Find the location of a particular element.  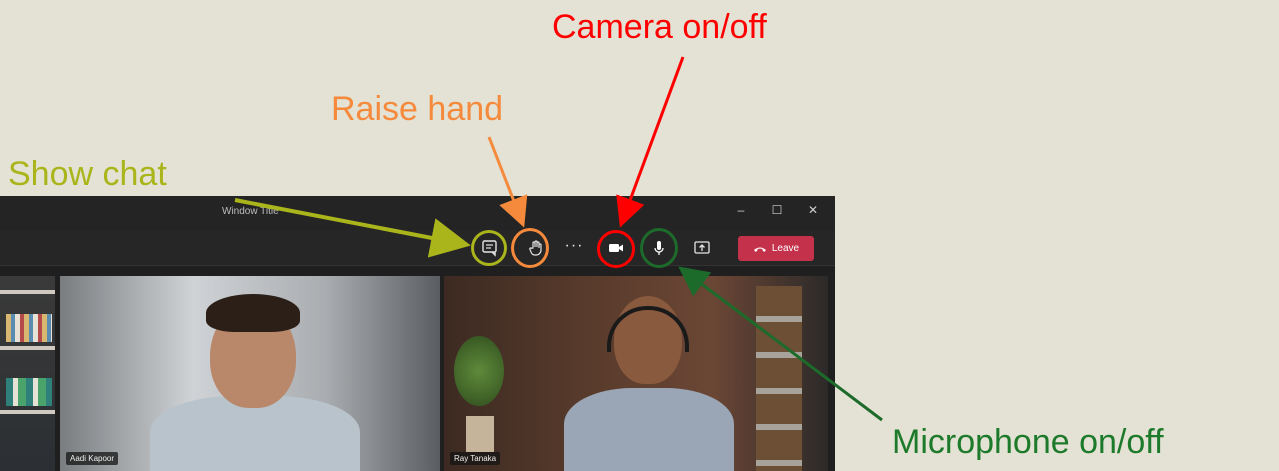

share-screen-icon is located at coordinates (702, 247).